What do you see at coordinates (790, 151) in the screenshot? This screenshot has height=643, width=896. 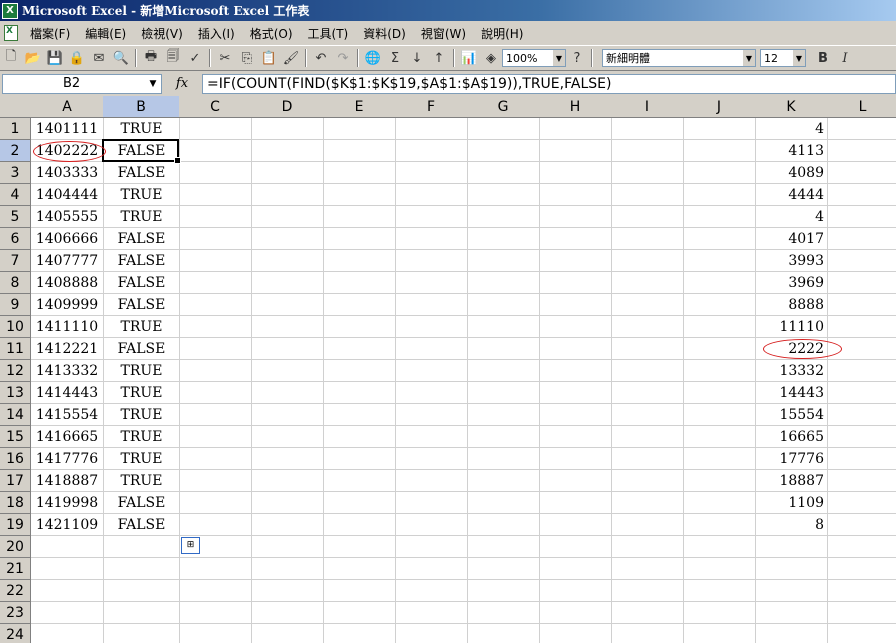 I see `cell-k2: 4113` at bounding box center [790, 151].